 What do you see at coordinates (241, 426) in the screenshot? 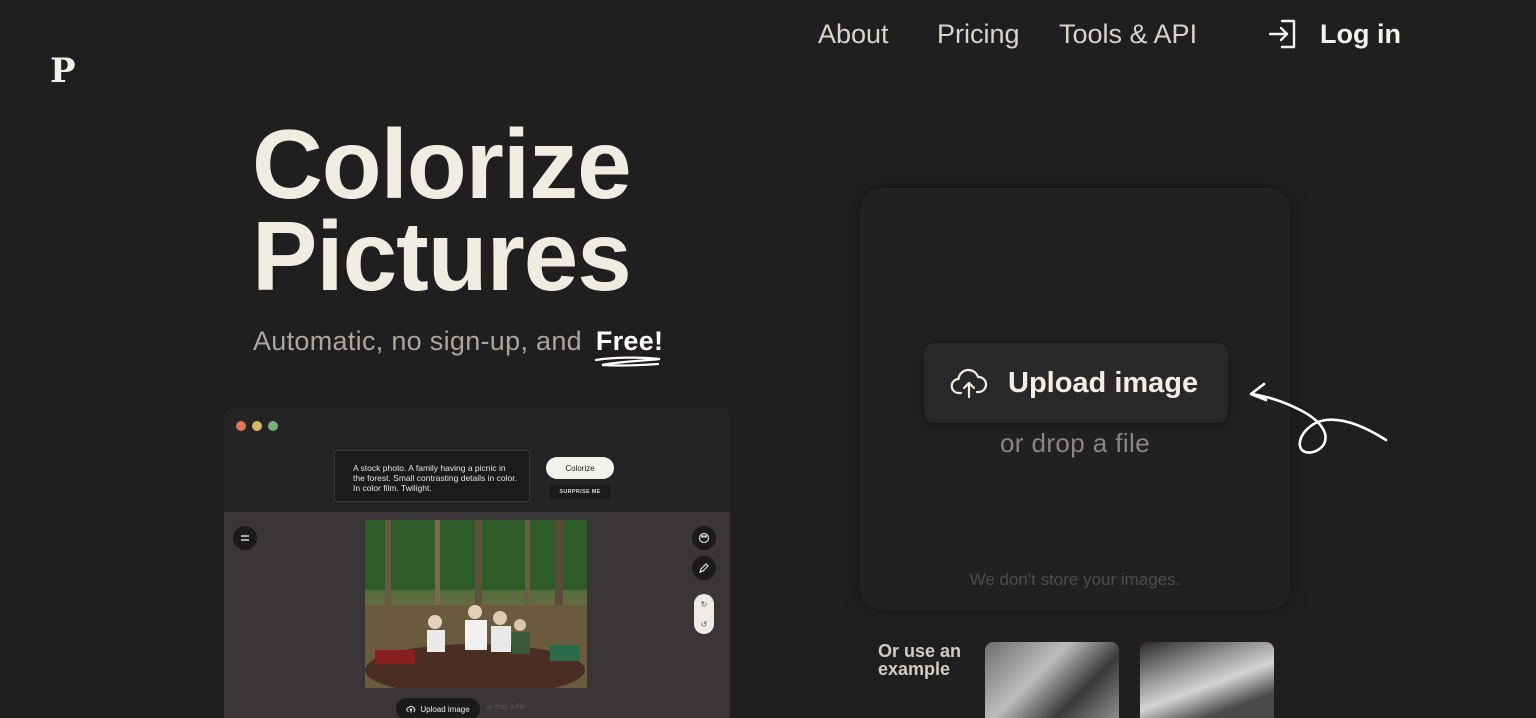
I see `window-dot-red` at bounding box center [241, 426].